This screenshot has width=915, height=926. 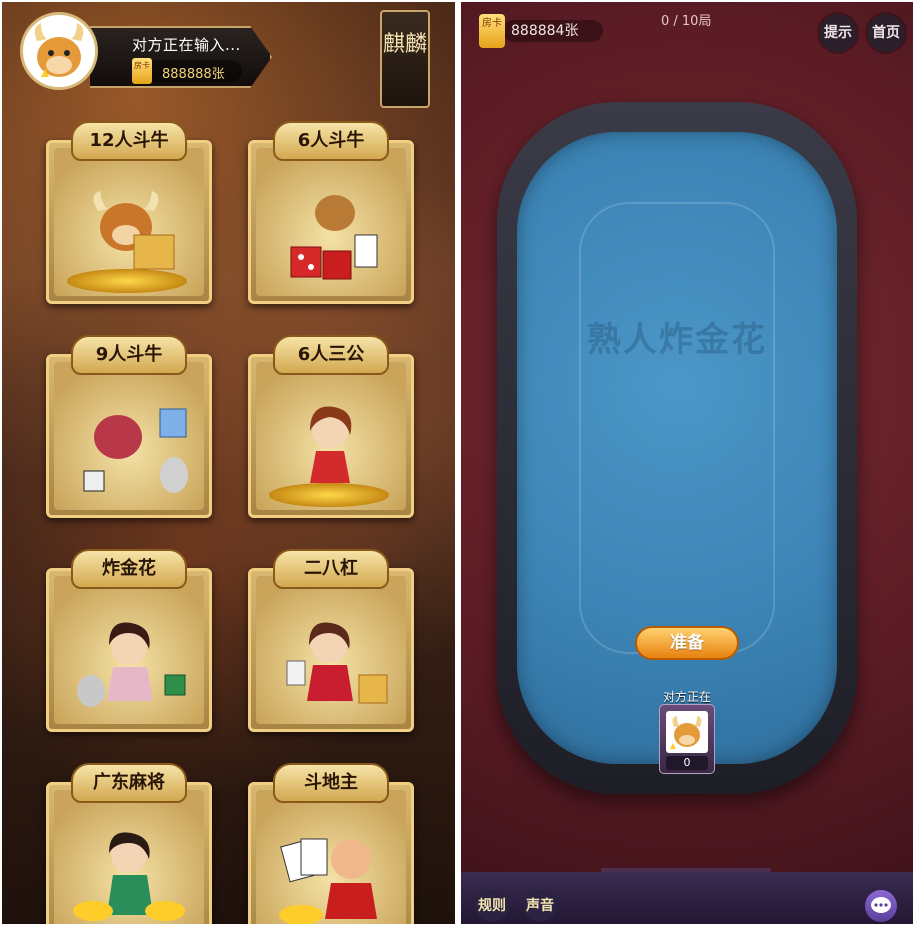 I want to click on player-seat: 对方正在 0, so click(x=687, y=731).